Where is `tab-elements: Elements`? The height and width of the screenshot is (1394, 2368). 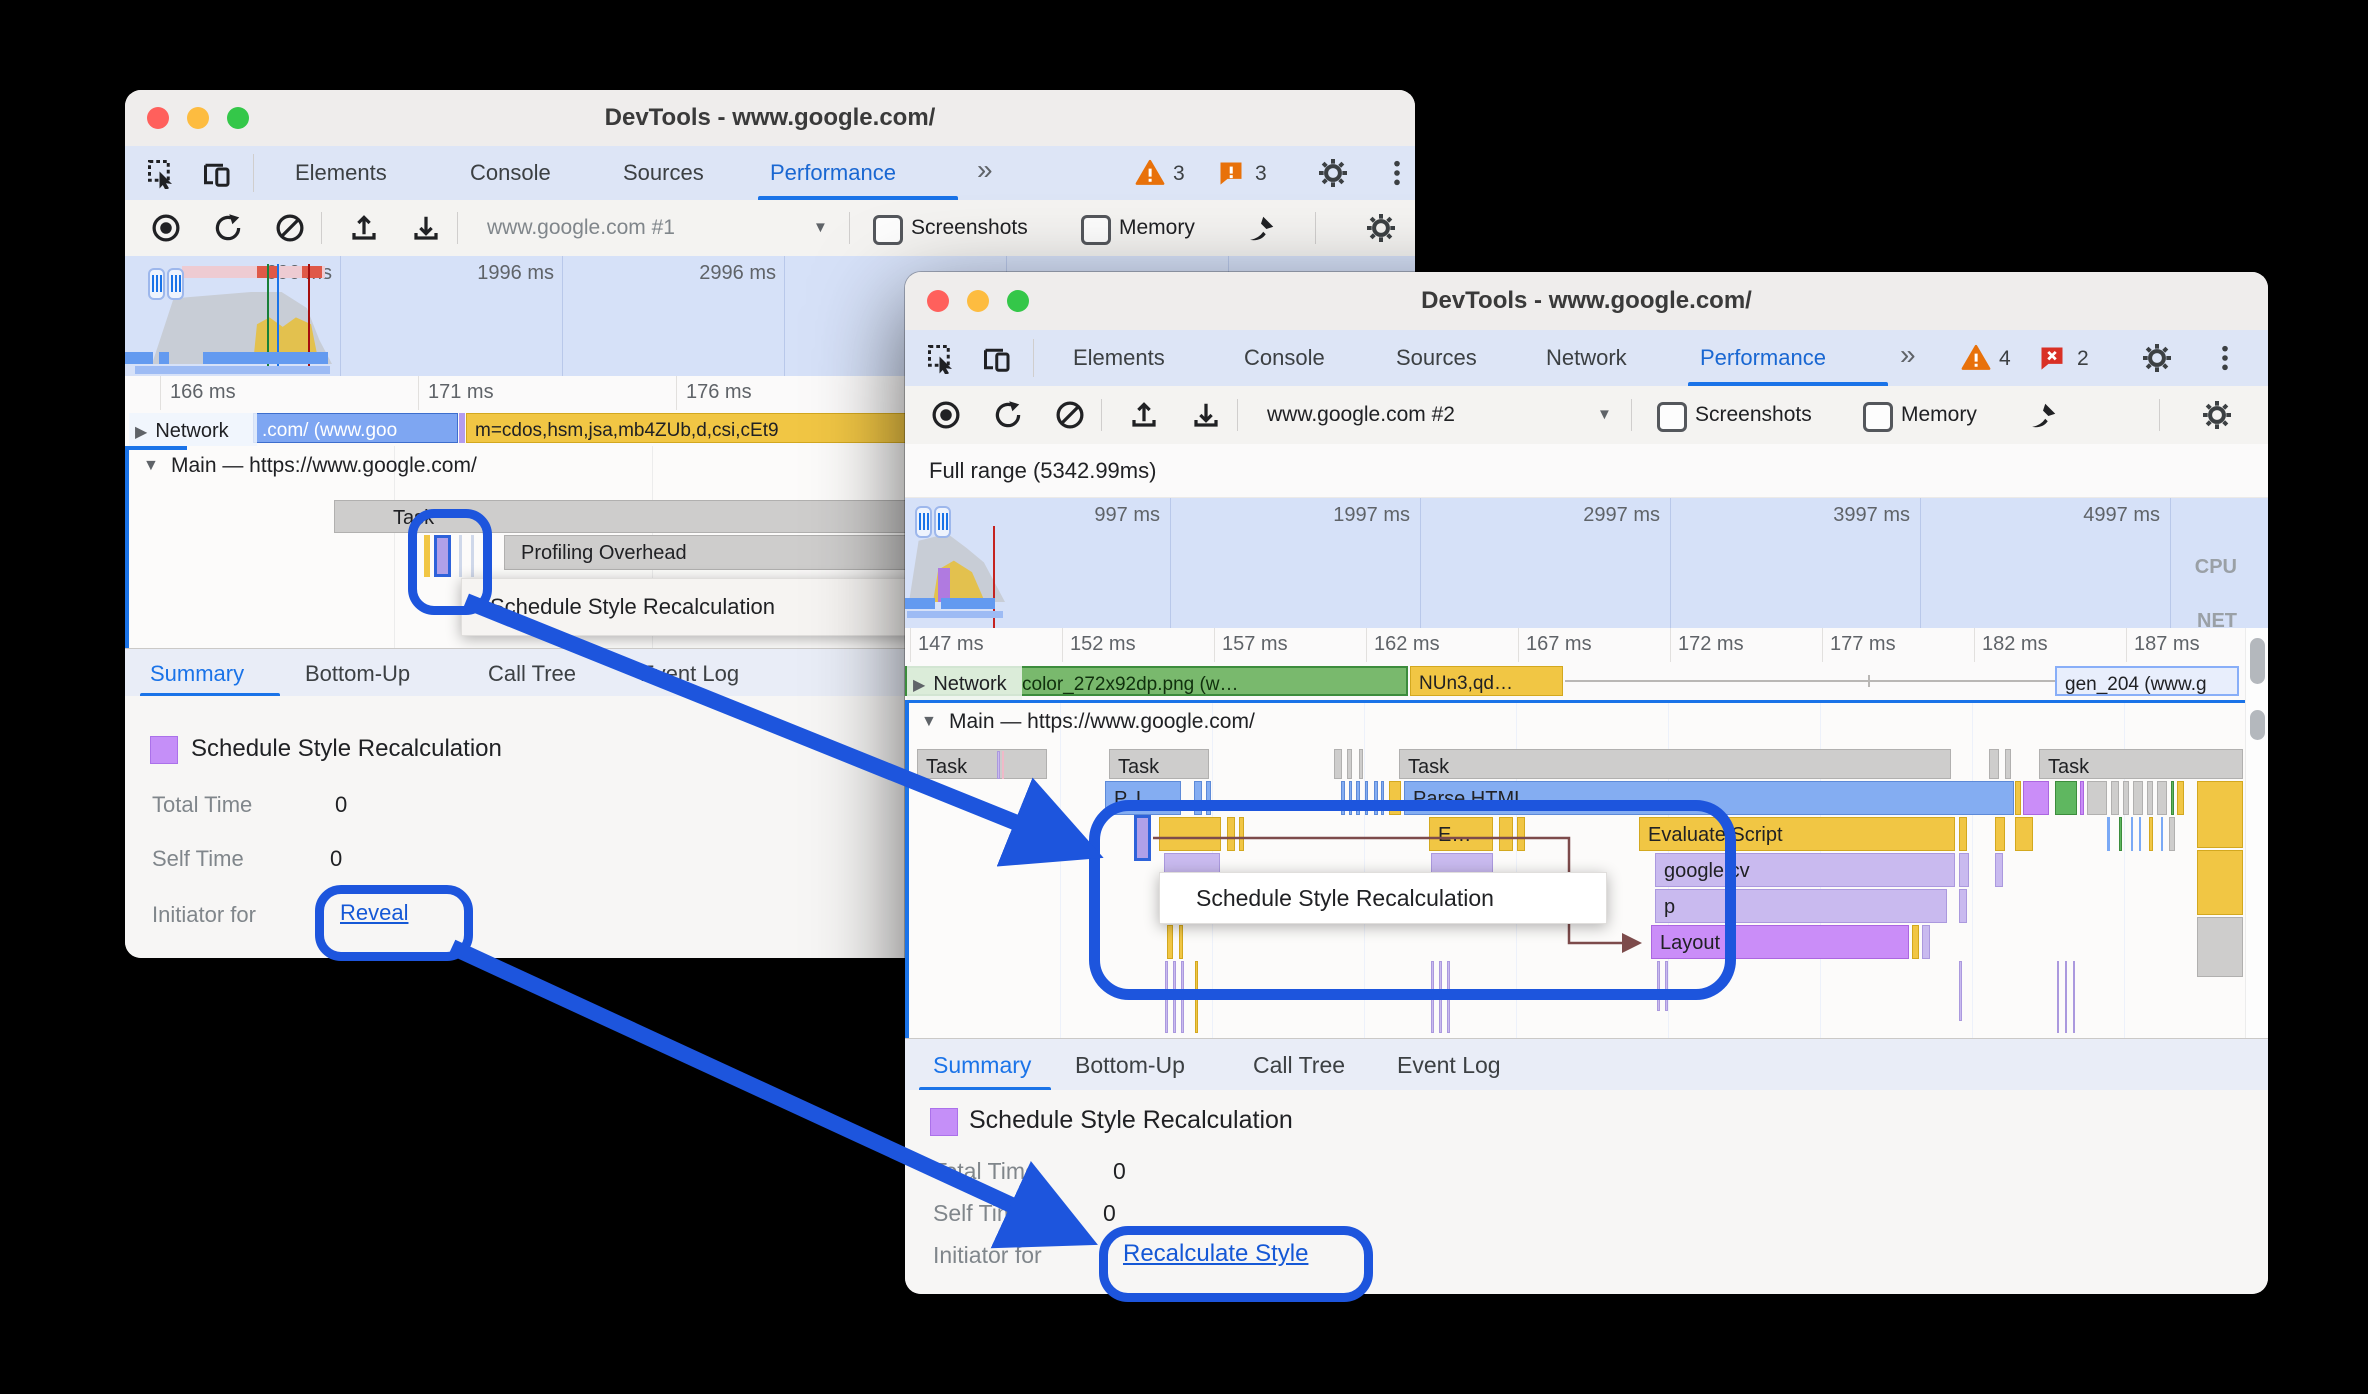
tab-elements: Elements is located at coordinates (1119, 358).